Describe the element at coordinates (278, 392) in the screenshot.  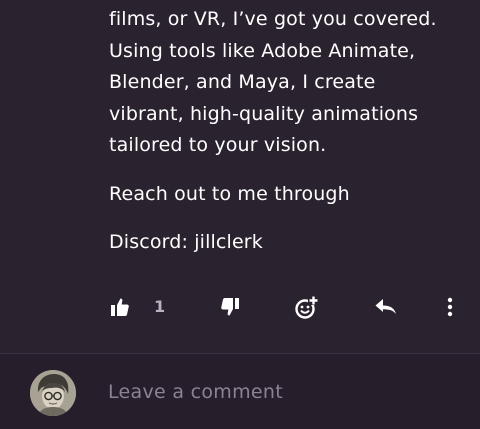
I see `comment-input` at that location.